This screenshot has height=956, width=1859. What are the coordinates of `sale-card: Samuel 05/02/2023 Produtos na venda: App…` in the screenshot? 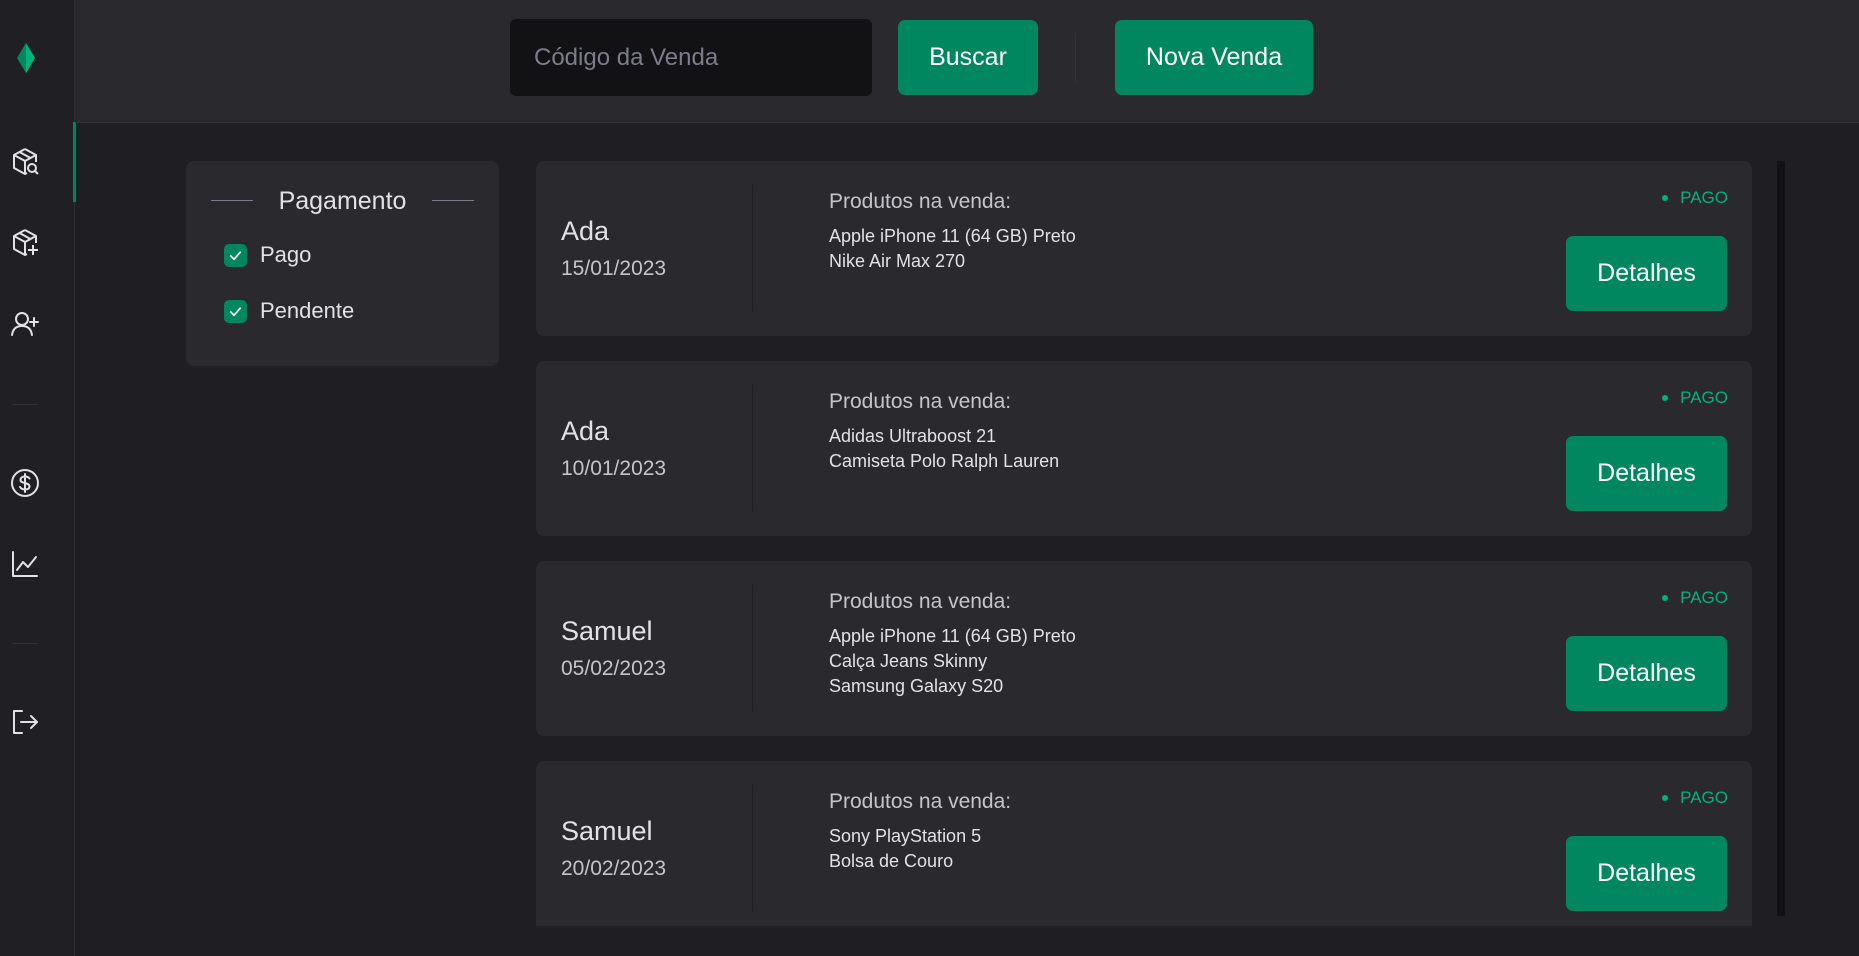 It's located at (1144, 648).